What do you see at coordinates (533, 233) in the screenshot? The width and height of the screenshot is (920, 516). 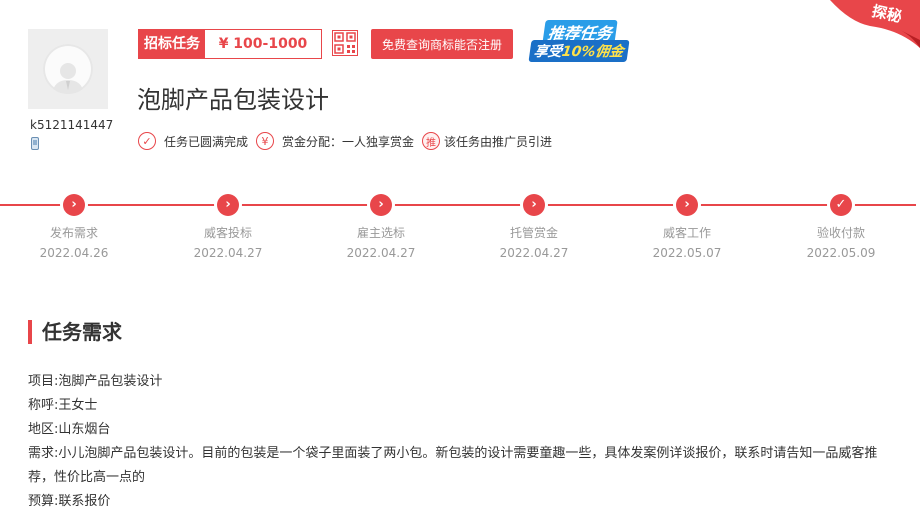 I see `step-name: 托管赏金` at bounding box center [533, 233].